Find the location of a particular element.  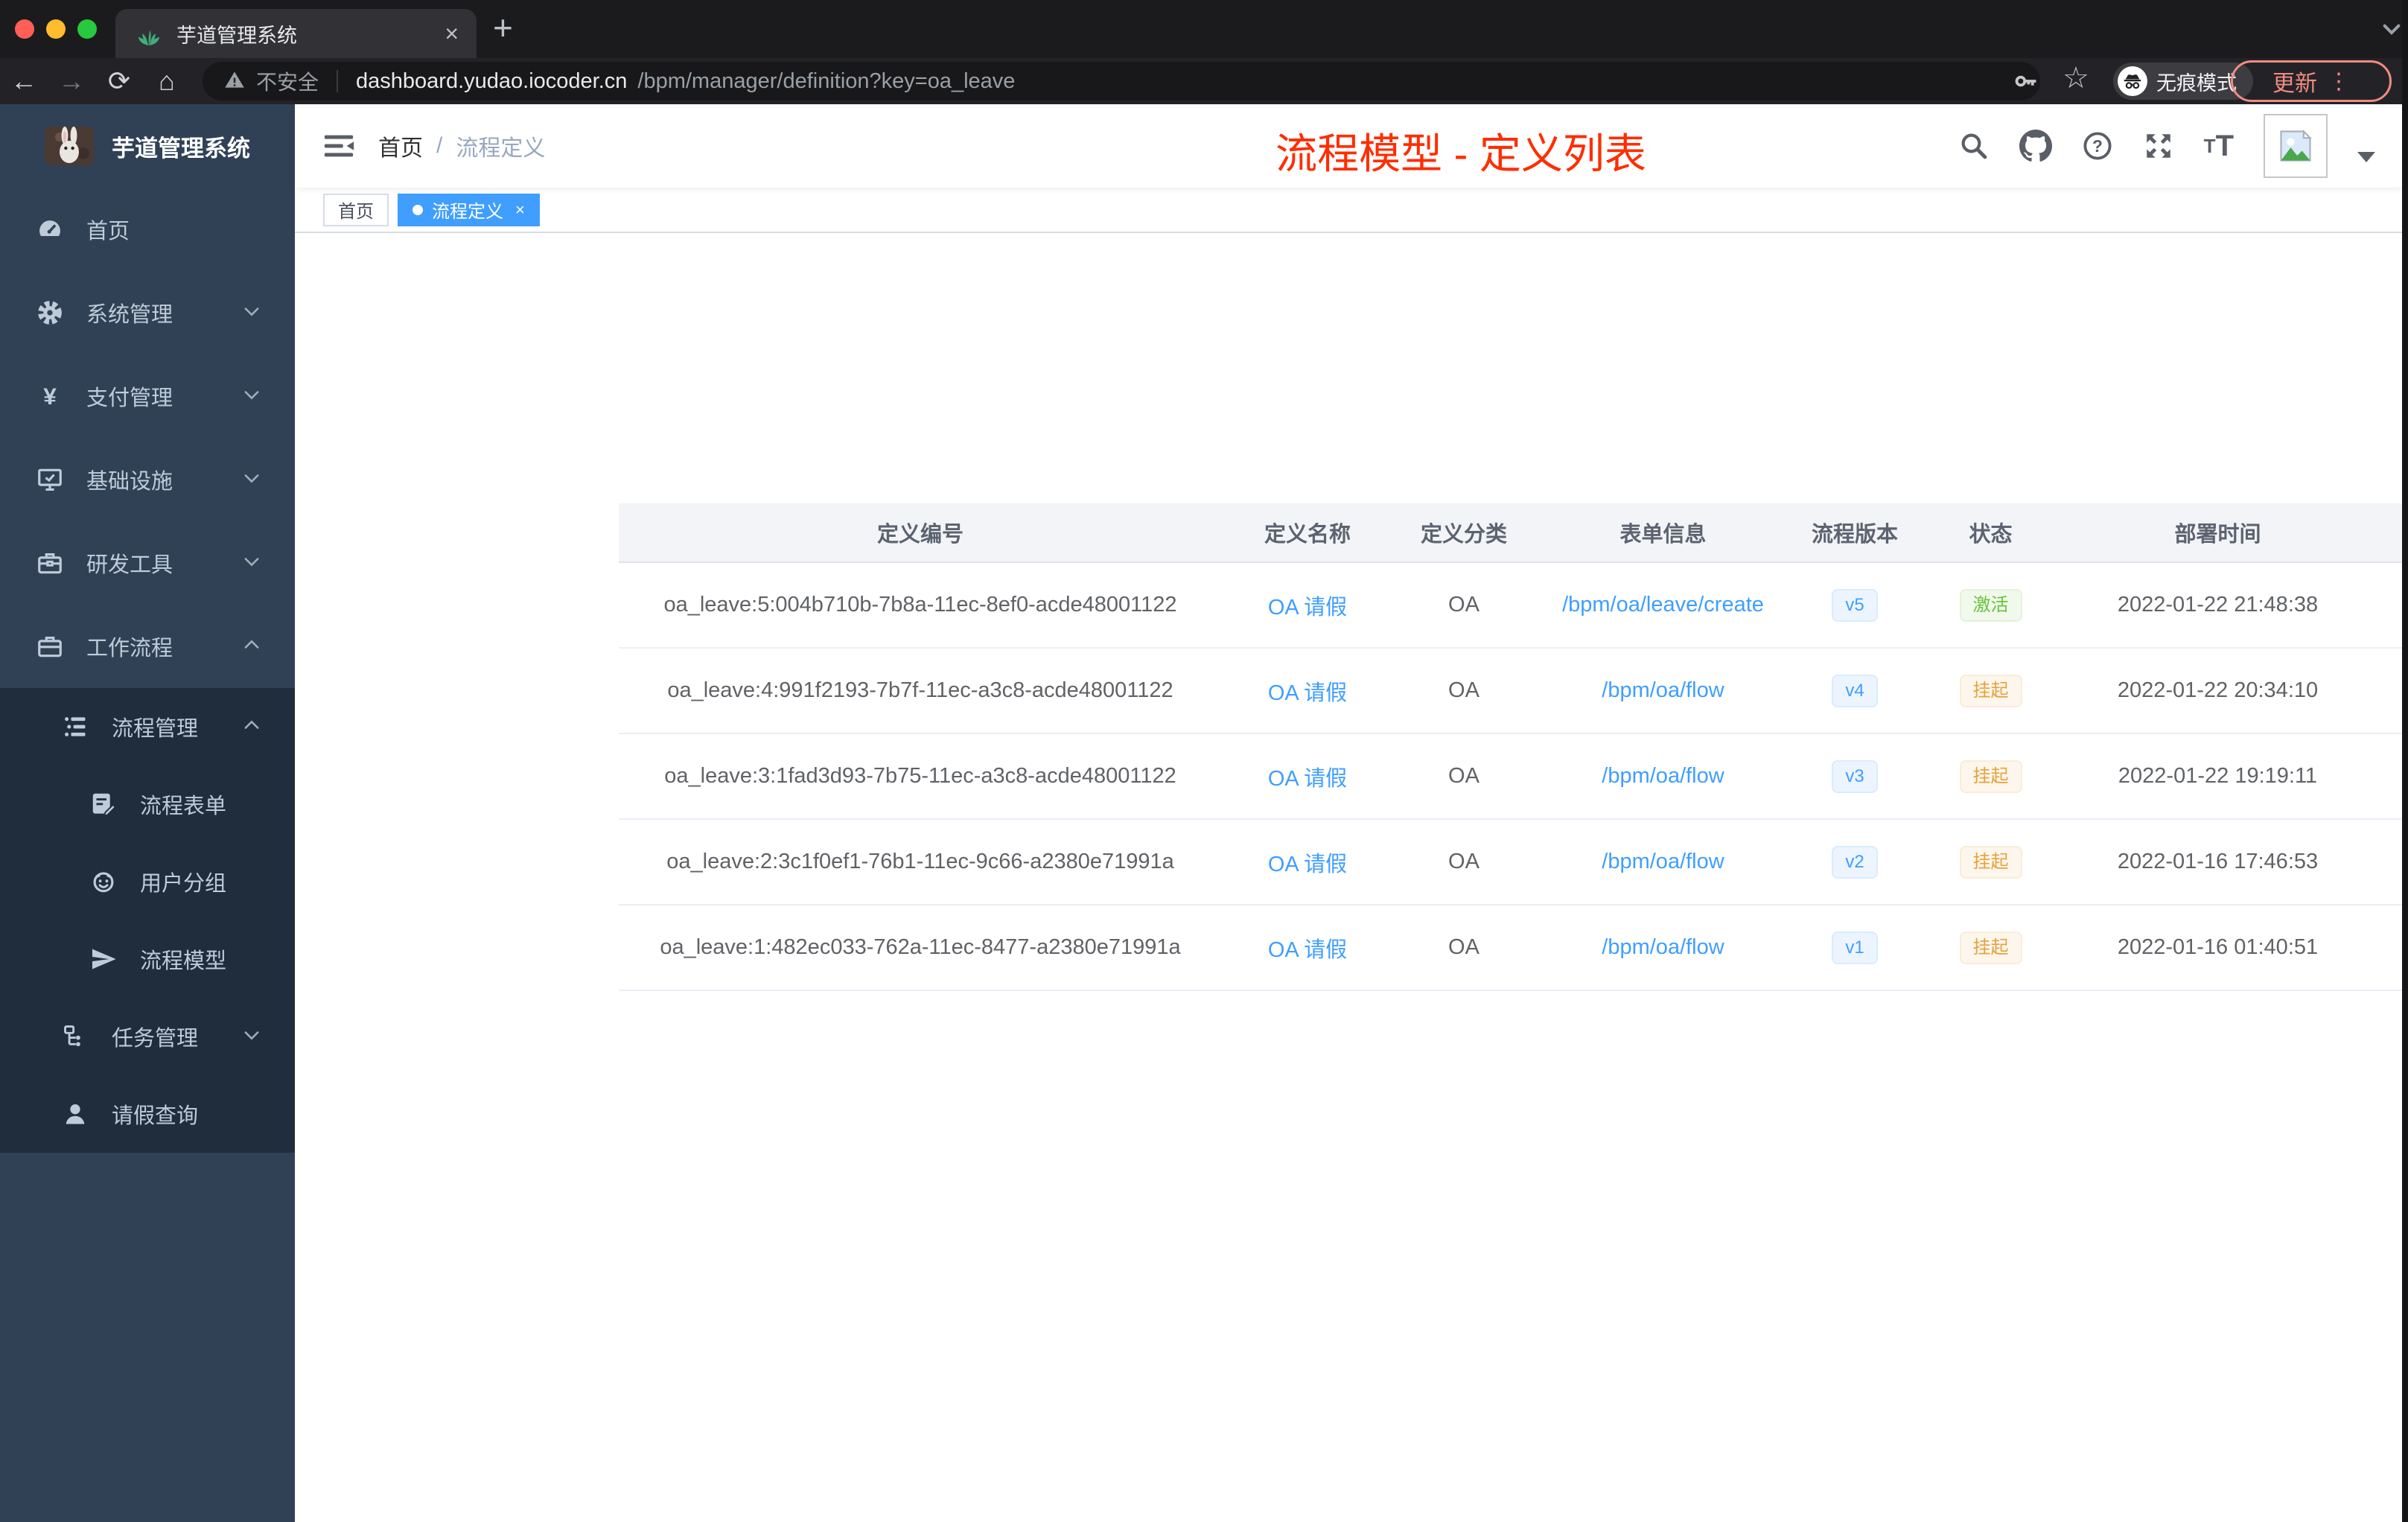

cell-version: v4 is located at coordinates (1854, 691).